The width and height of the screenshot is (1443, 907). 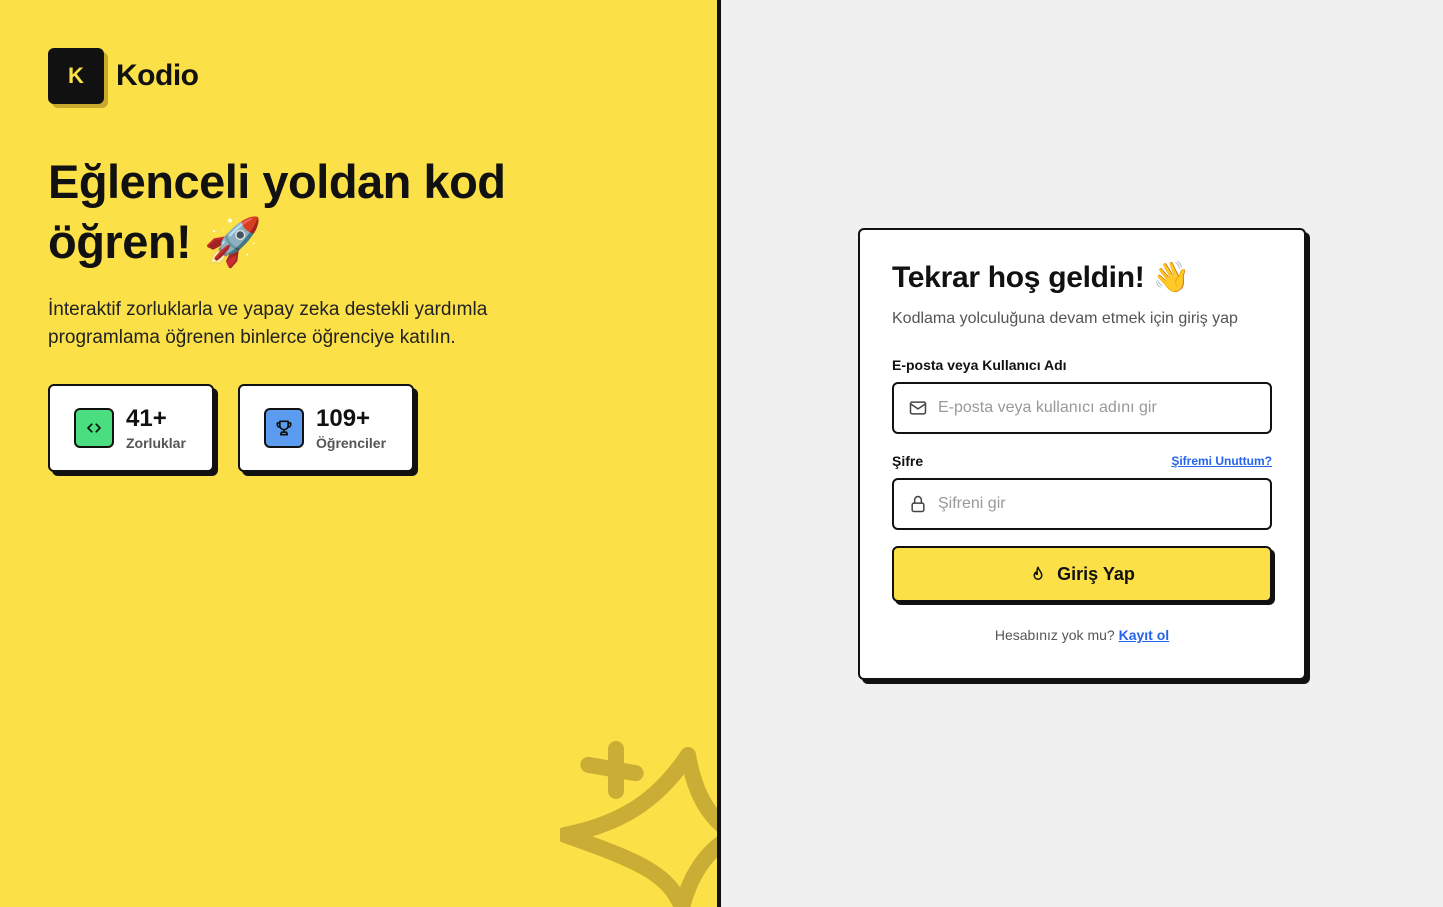 I want to click on email-field, so click(x=1082, y=408).